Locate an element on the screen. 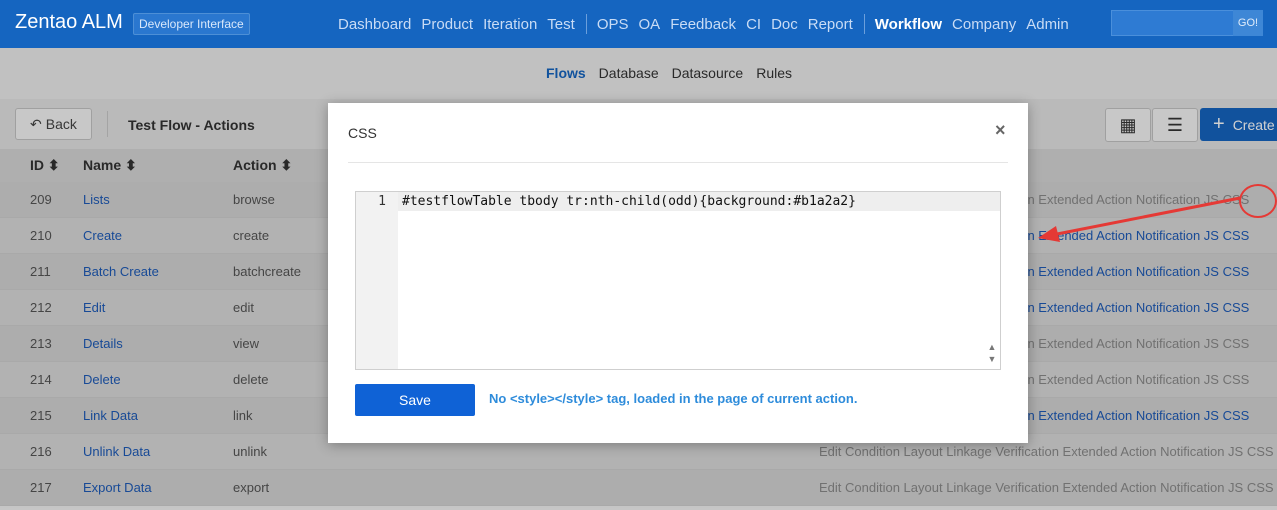 This screenshot has height=510, width=1277. annotation-arrow-icon is located at coordinates (1139, 219).